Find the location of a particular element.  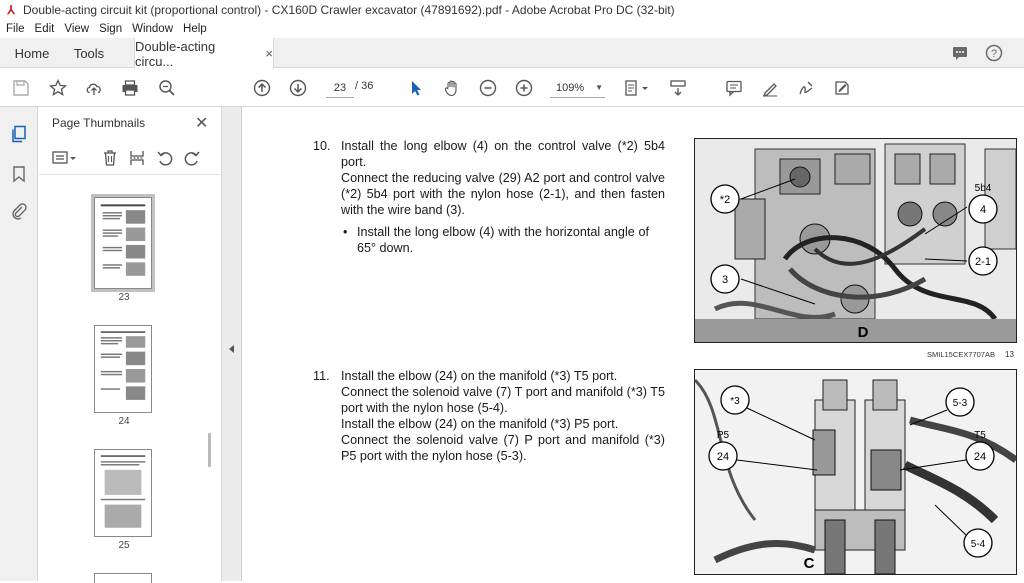

thumbnail-page-26-partial is located at coordinates (123, 578).